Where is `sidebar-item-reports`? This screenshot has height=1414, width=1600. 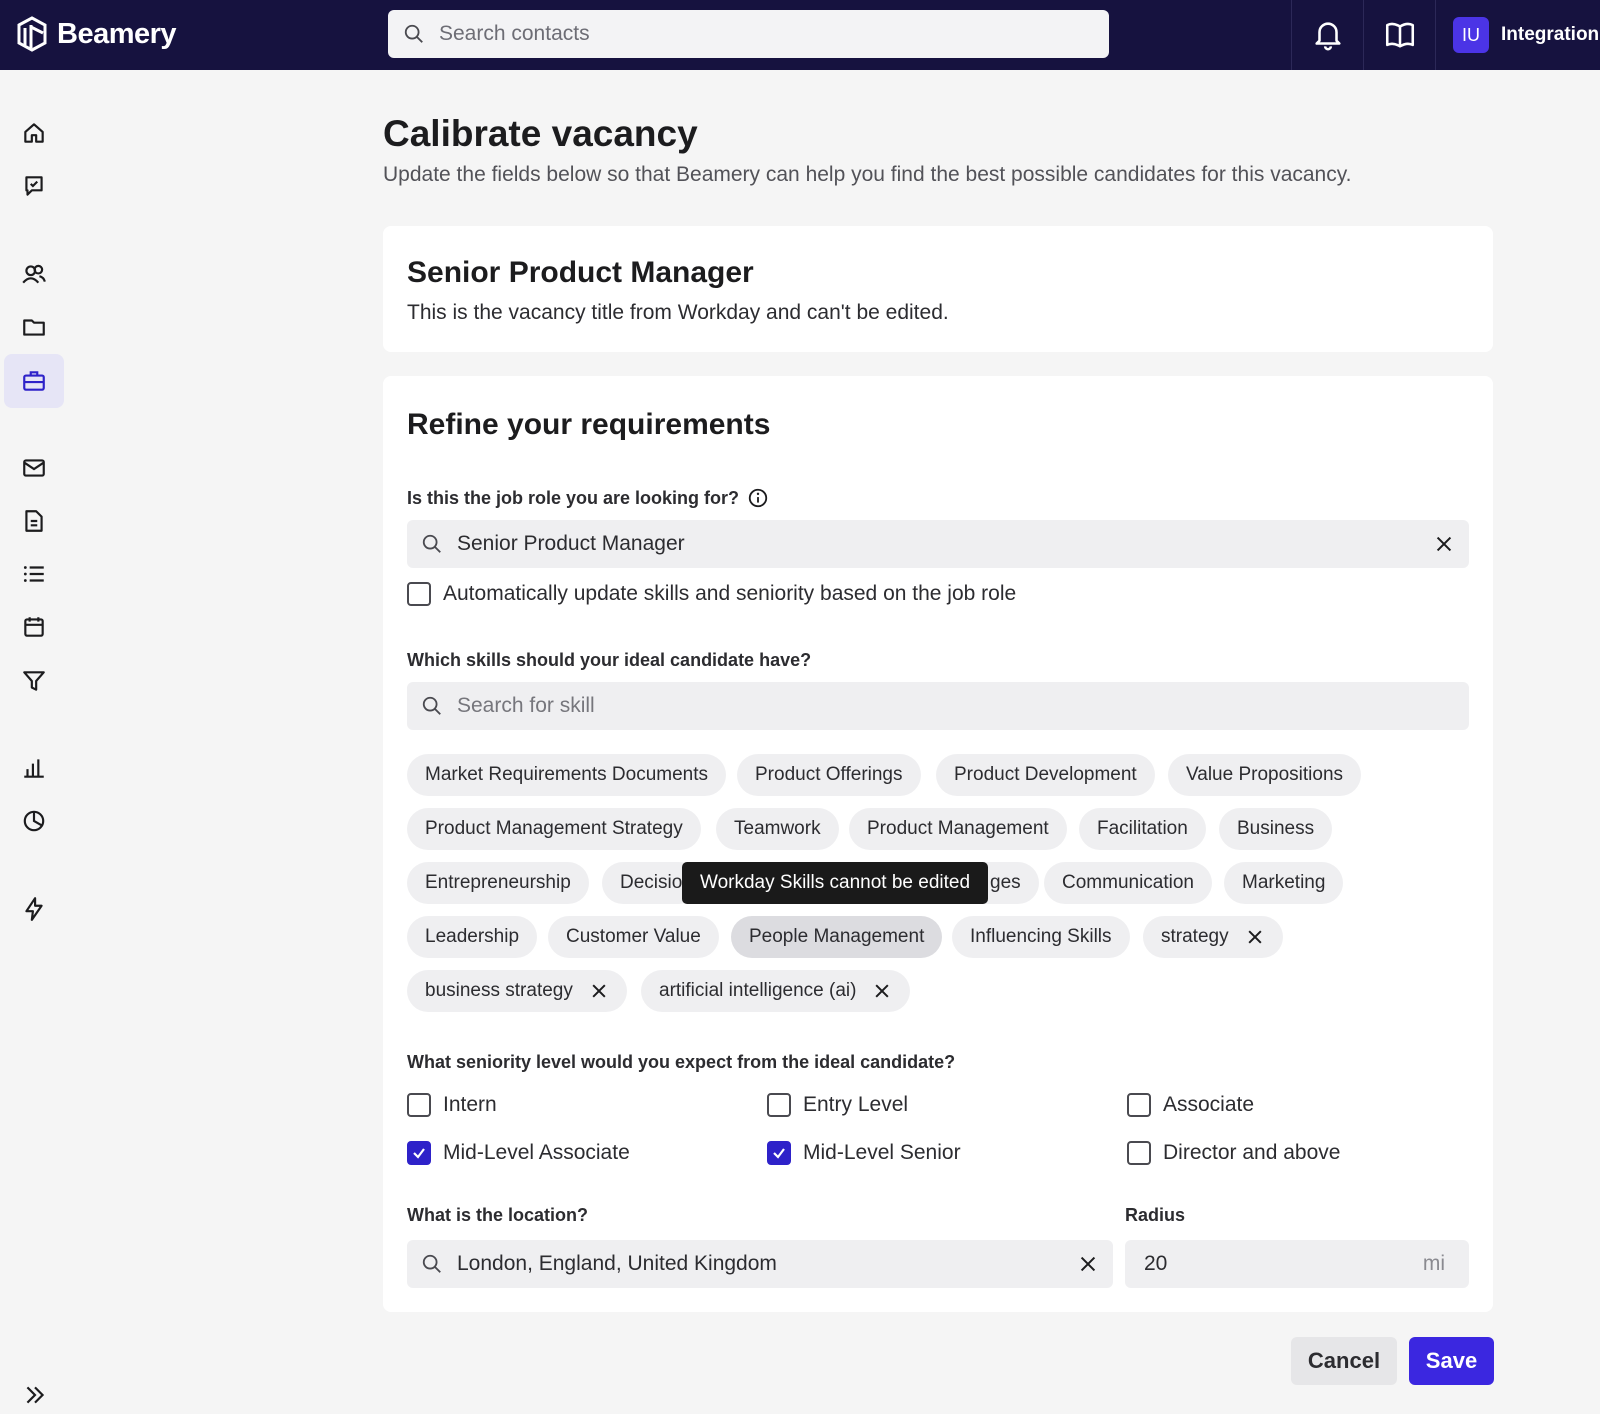 sidebar-item-reports is located at coordinates (34, 768).